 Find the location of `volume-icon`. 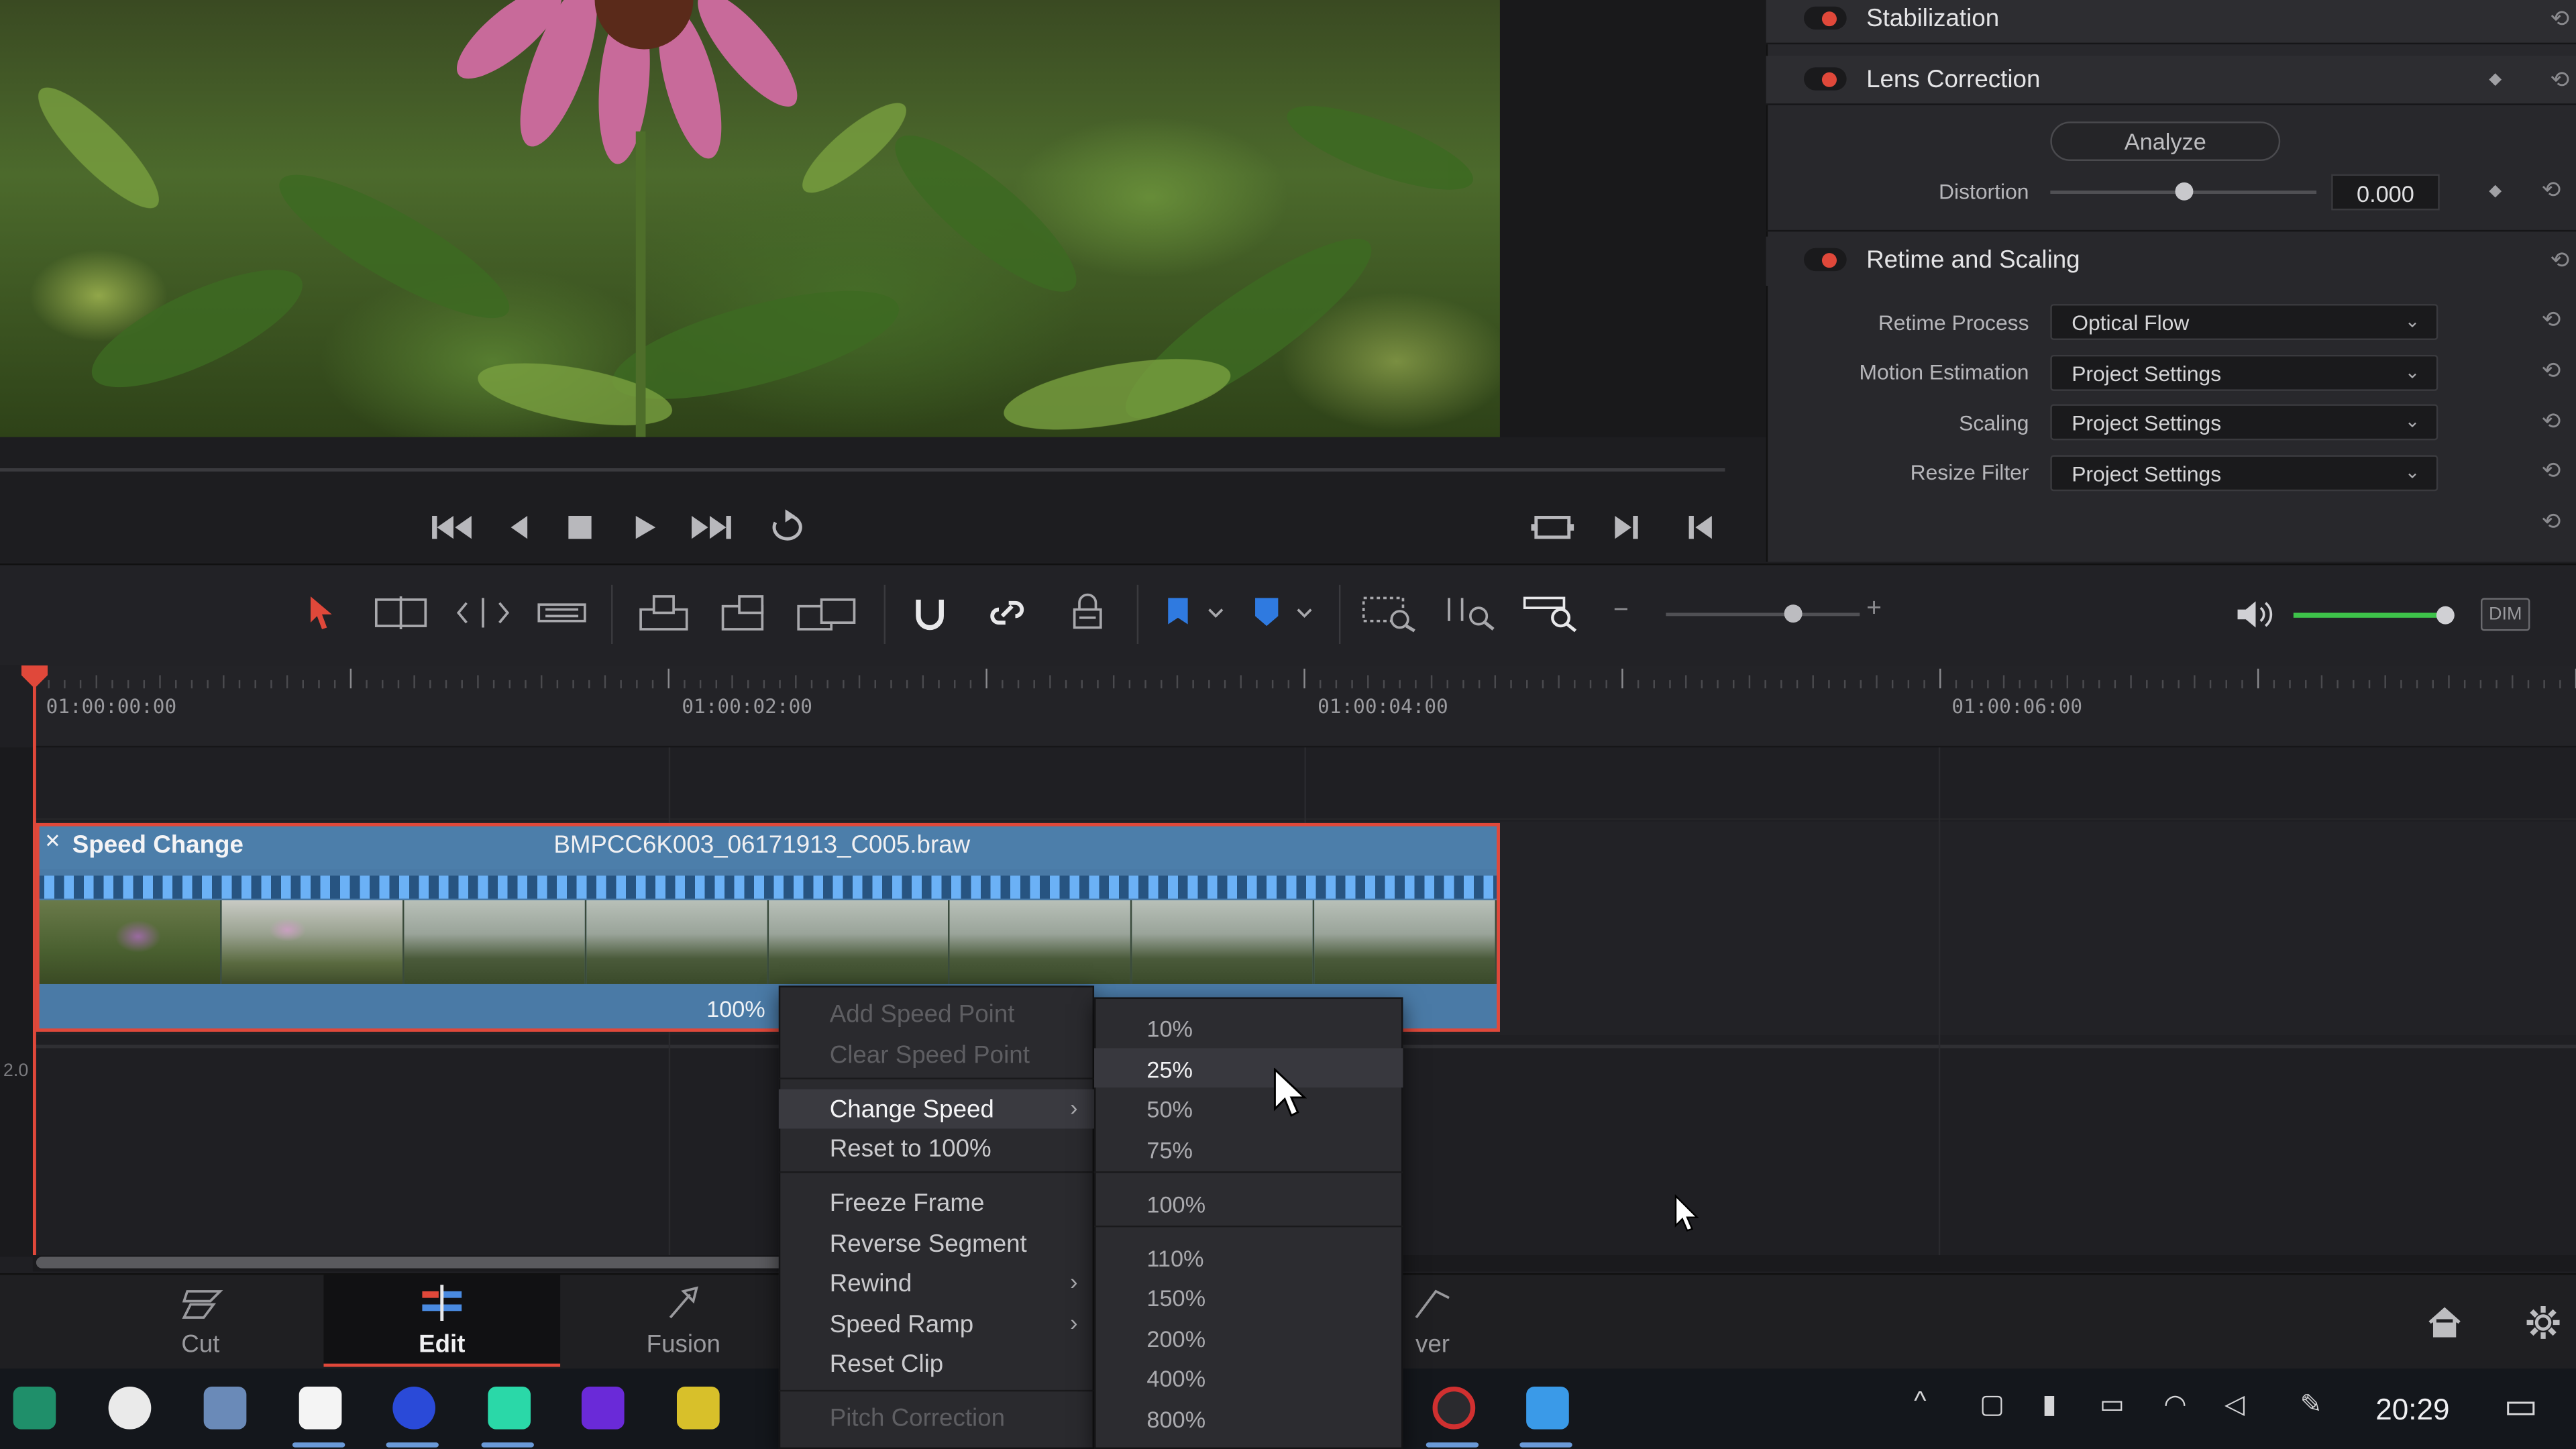

volume-icon is located at coordinates (2256, 614).